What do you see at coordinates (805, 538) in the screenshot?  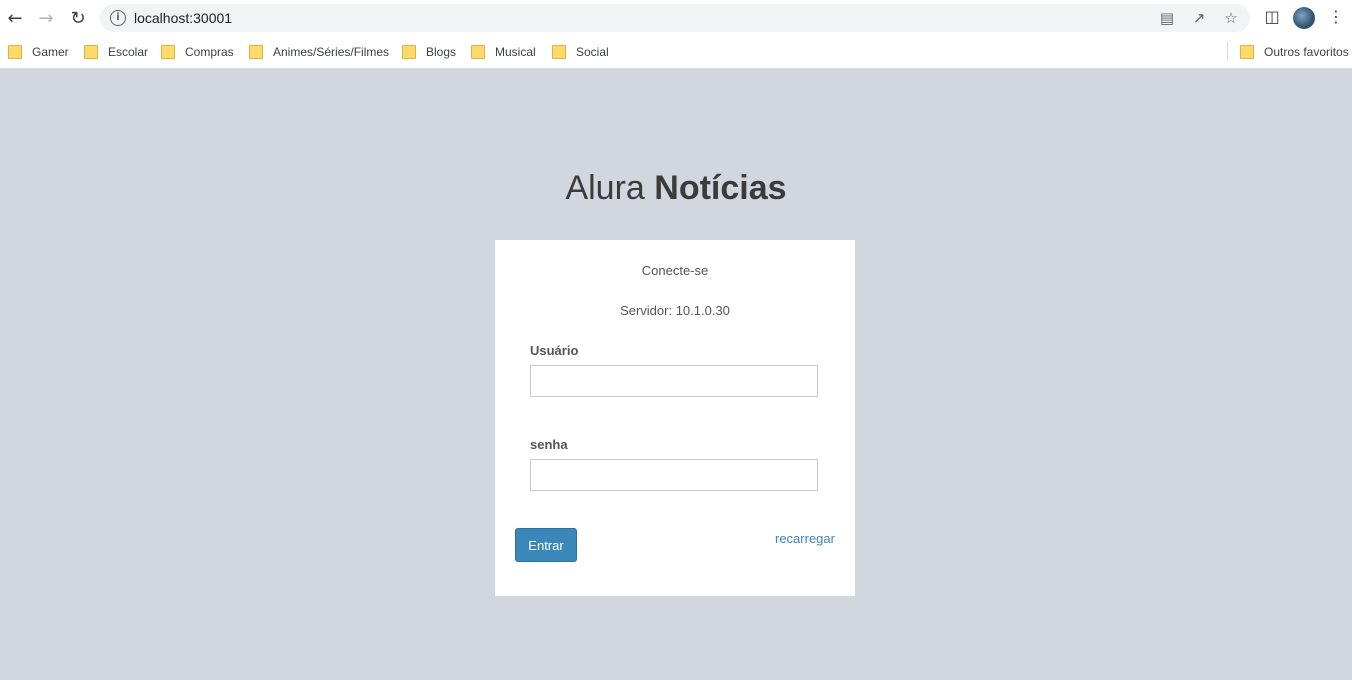 I see `reload-link: recarregar` at bounding box center [805, 538].